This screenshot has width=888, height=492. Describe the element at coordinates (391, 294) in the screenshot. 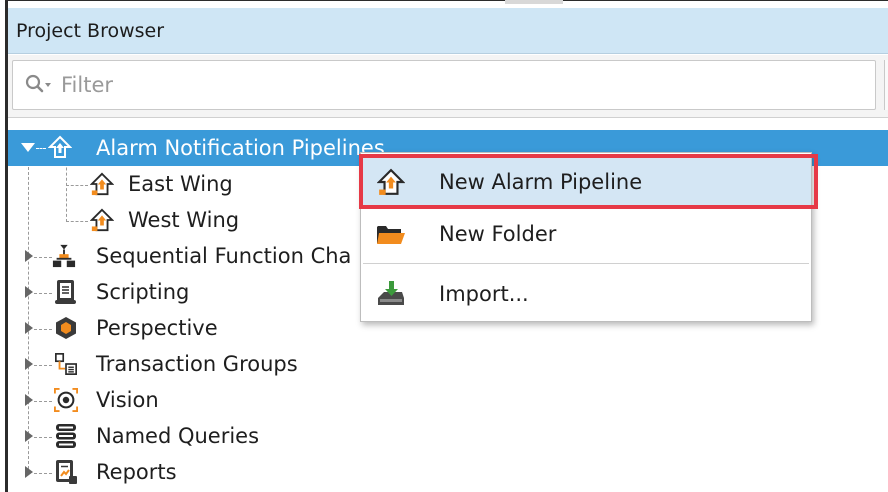

I see `import-icon` at that location.